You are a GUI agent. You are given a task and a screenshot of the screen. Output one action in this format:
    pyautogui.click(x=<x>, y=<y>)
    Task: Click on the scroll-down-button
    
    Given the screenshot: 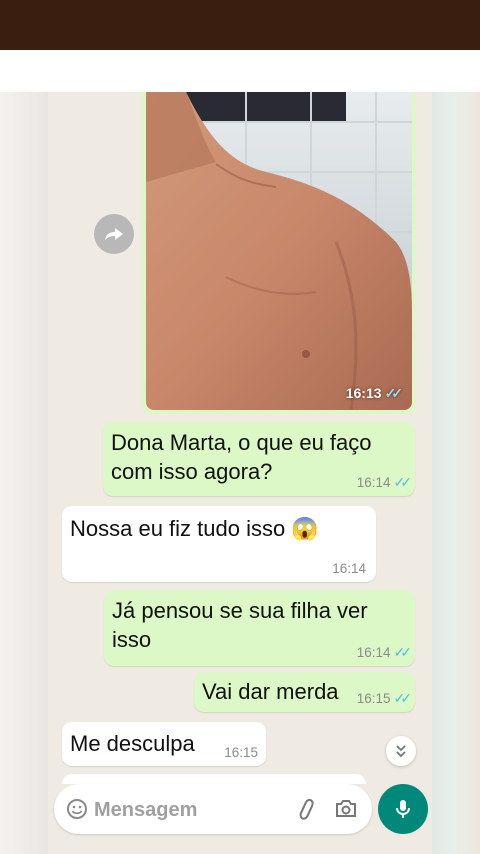 What is the action you would take?
    pyautogui.click(x=401, y=751)
    